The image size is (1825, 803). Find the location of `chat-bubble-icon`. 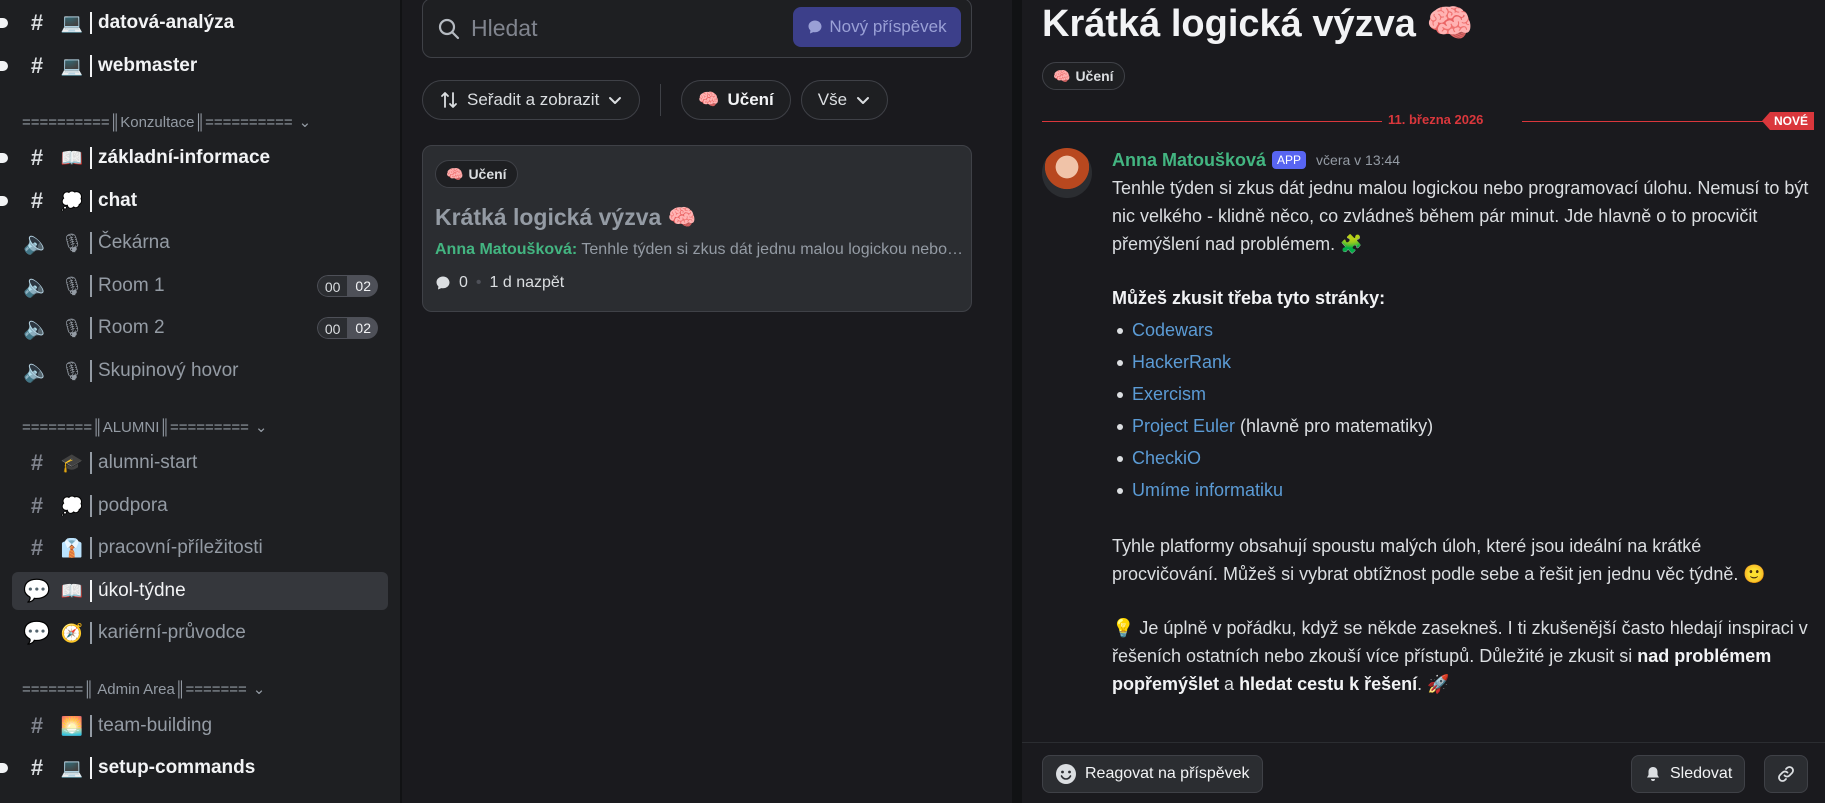

chat-bubble-icon is located at coordinates (815, 27).